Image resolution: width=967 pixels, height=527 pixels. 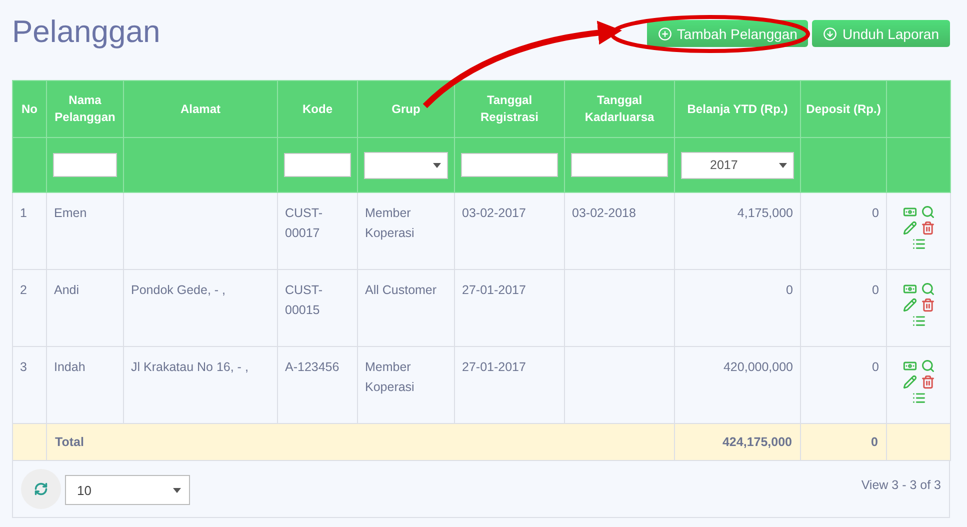 I want to click on table-cell: Pondok Gede, - ,, so click(x=201, y=308).